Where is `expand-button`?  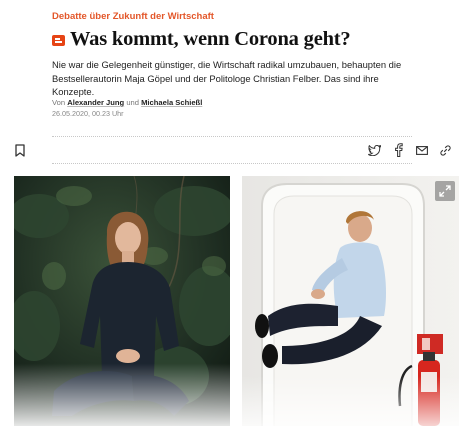 expand-button is located at coordinates (445, 191).